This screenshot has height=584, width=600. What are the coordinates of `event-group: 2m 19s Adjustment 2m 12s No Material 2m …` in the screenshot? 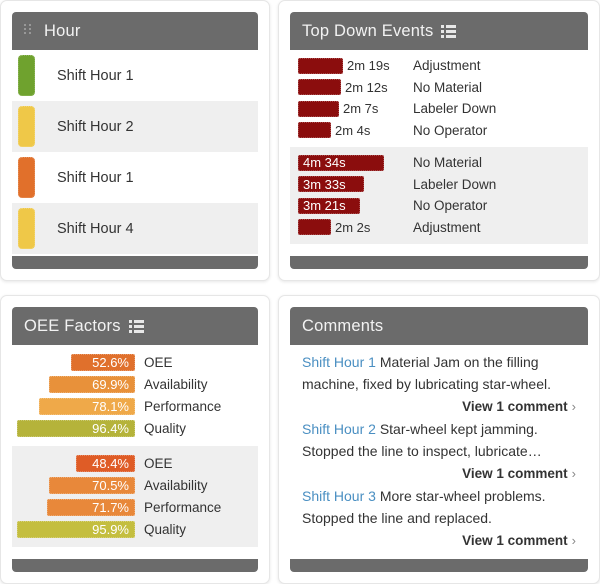 It's located at (439, 98).